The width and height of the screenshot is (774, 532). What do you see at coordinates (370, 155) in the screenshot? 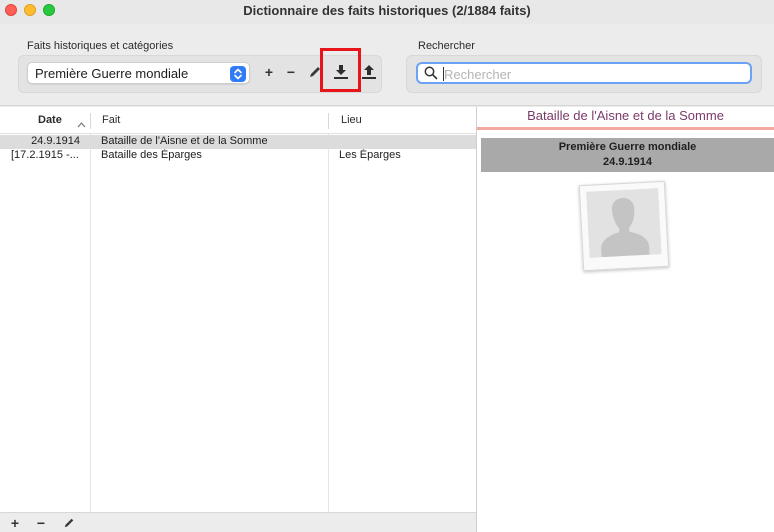
I see `cell-lieu: Les Éparges` at bounding box center [370, 155].